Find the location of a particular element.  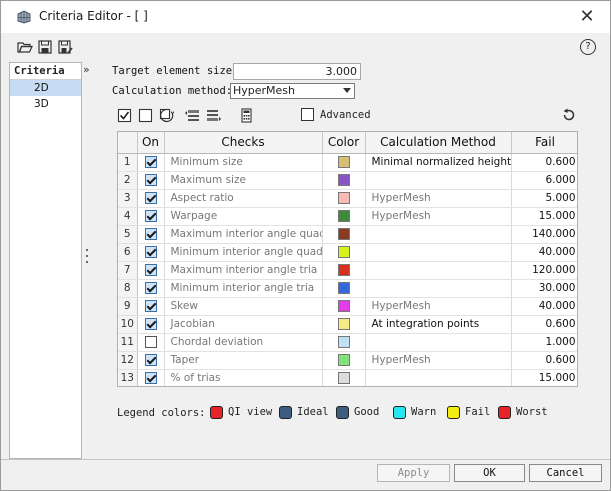

row-fail-value: 1.000 is located at coordinates (544, 342).